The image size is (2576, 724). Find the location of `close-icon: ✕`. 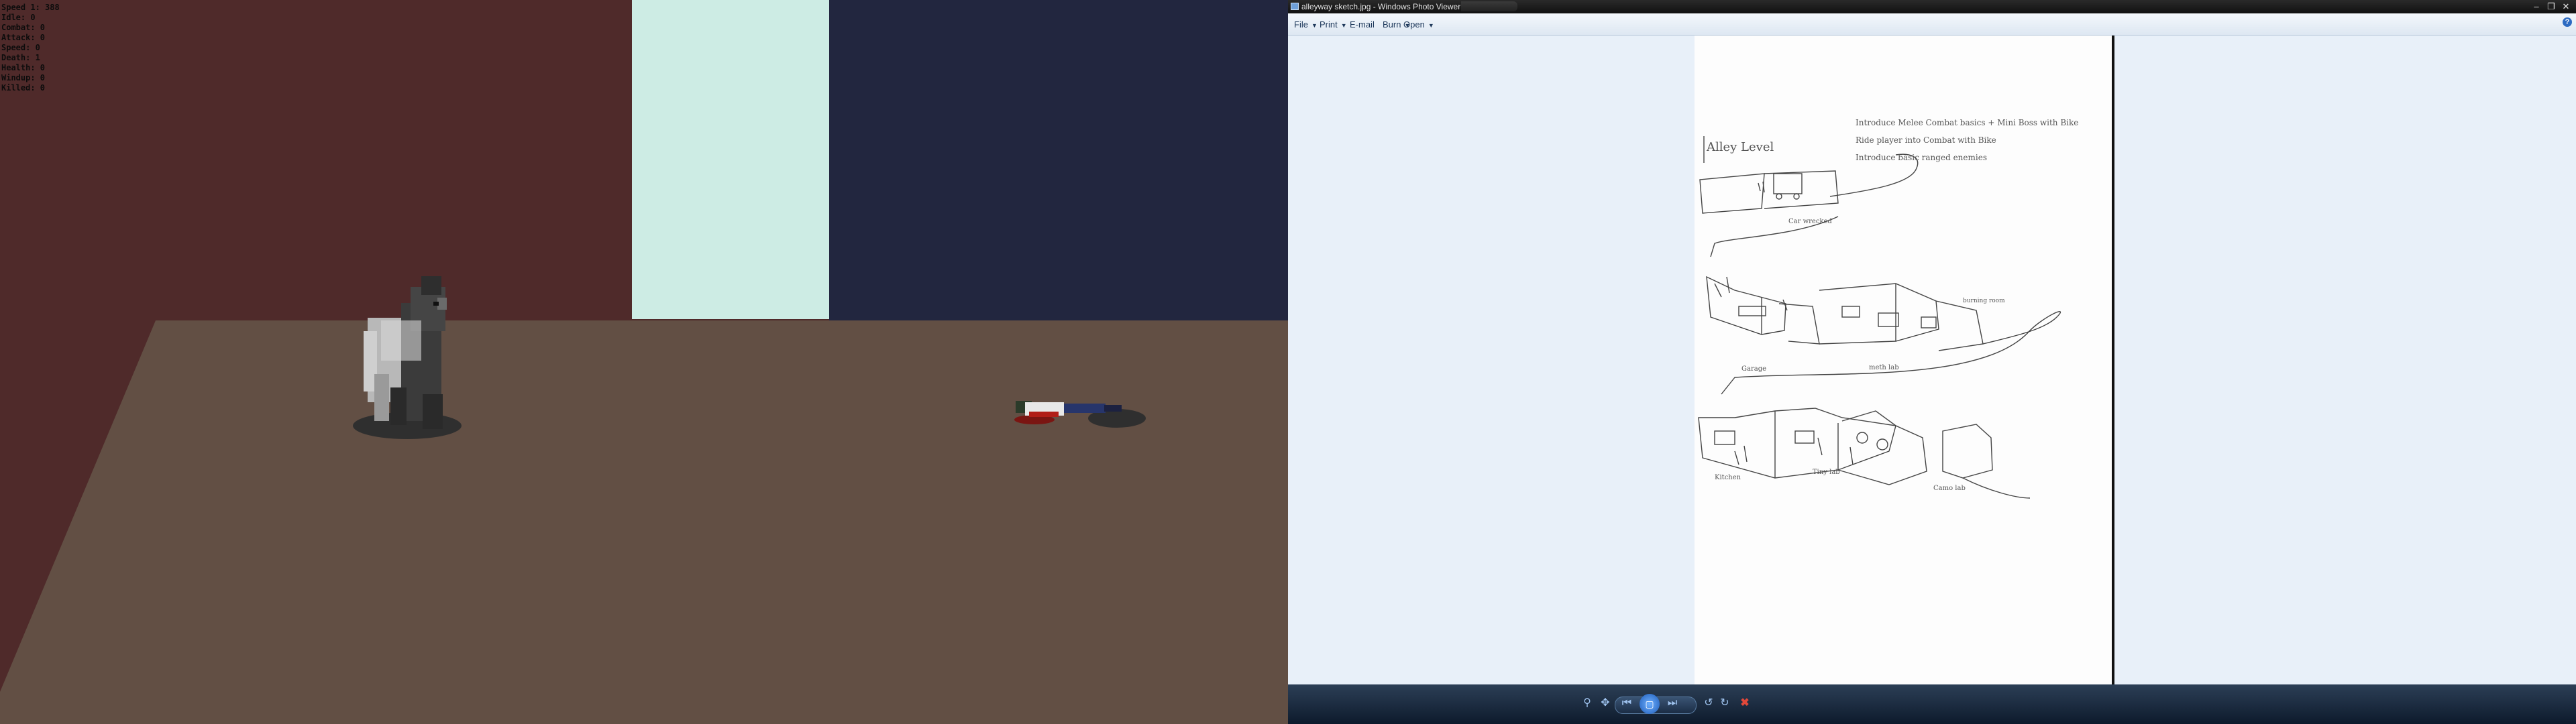

close-icon: ✕ is located at coordinates (2566, 6).